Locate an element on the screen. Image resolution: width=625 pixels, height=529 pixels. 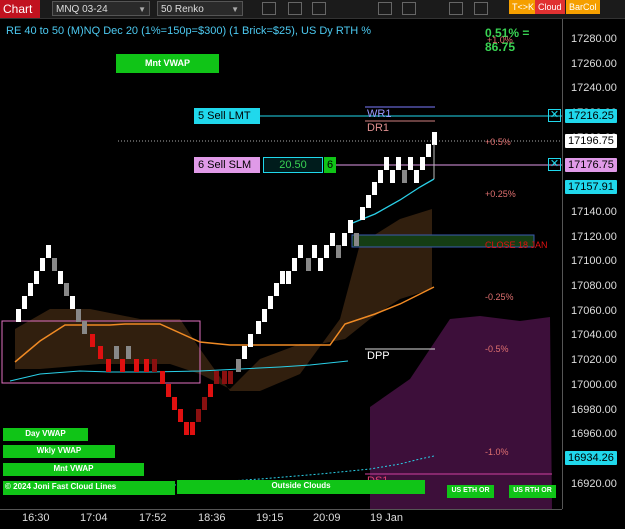
cursor-icon is located at coordinates (456, 8).